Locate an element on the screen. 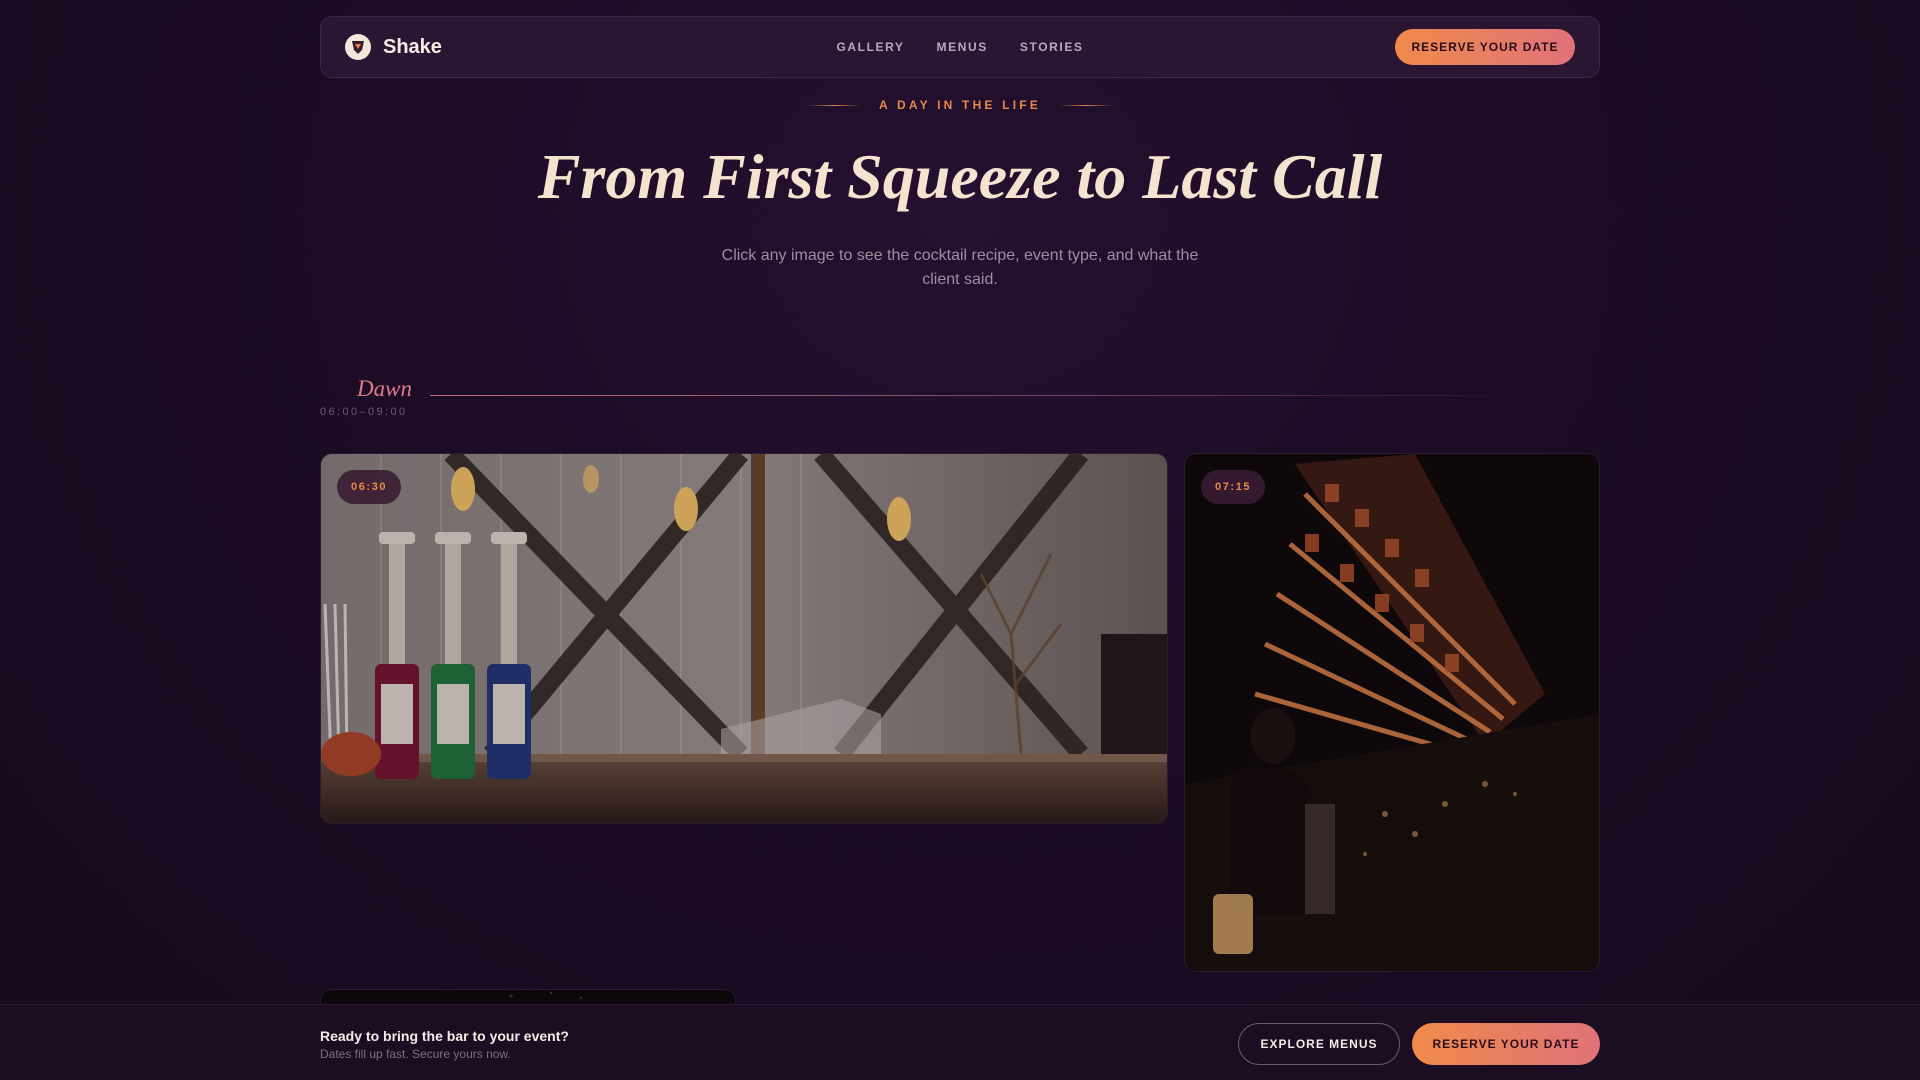  section-title: Dawn is located at coordinates (384, 388).